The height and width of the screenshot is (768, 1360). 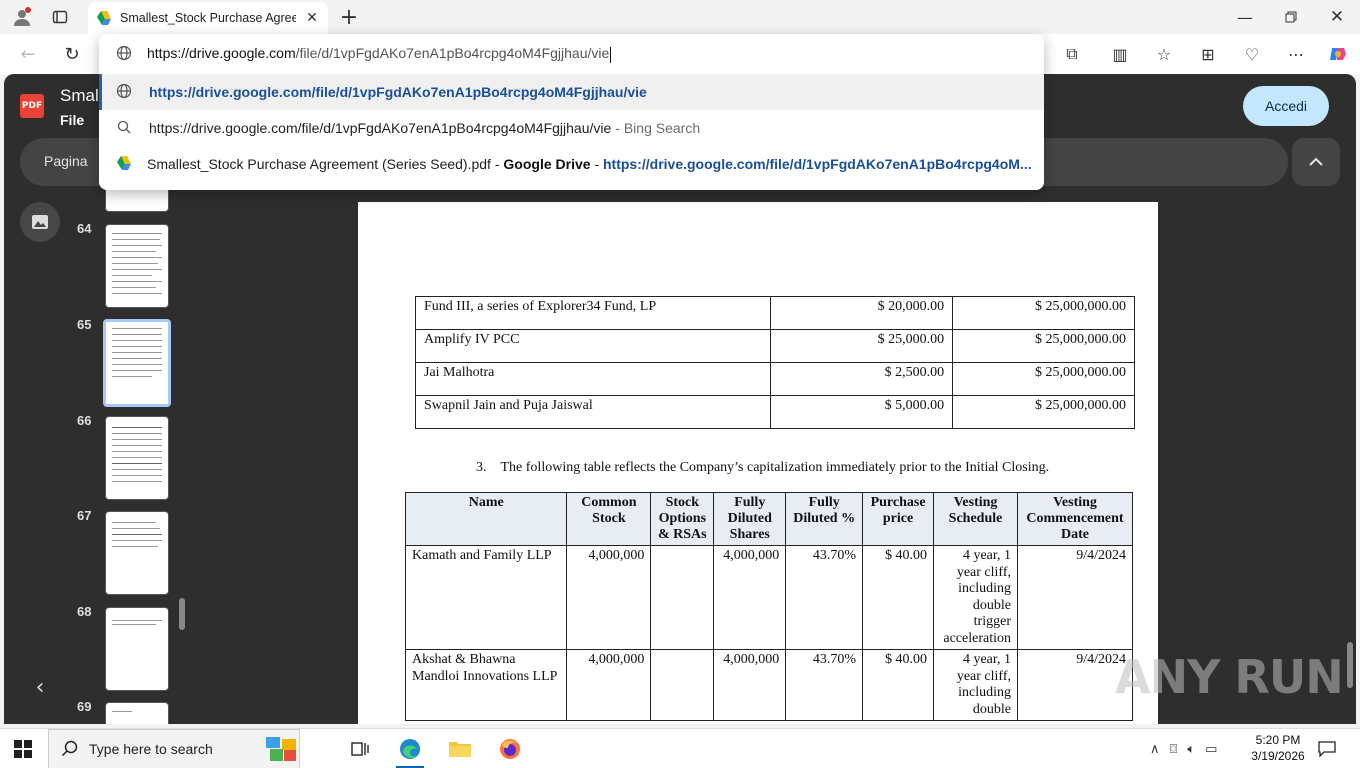 I want to click on tab-actions-icon, so click(x=60, y=17).